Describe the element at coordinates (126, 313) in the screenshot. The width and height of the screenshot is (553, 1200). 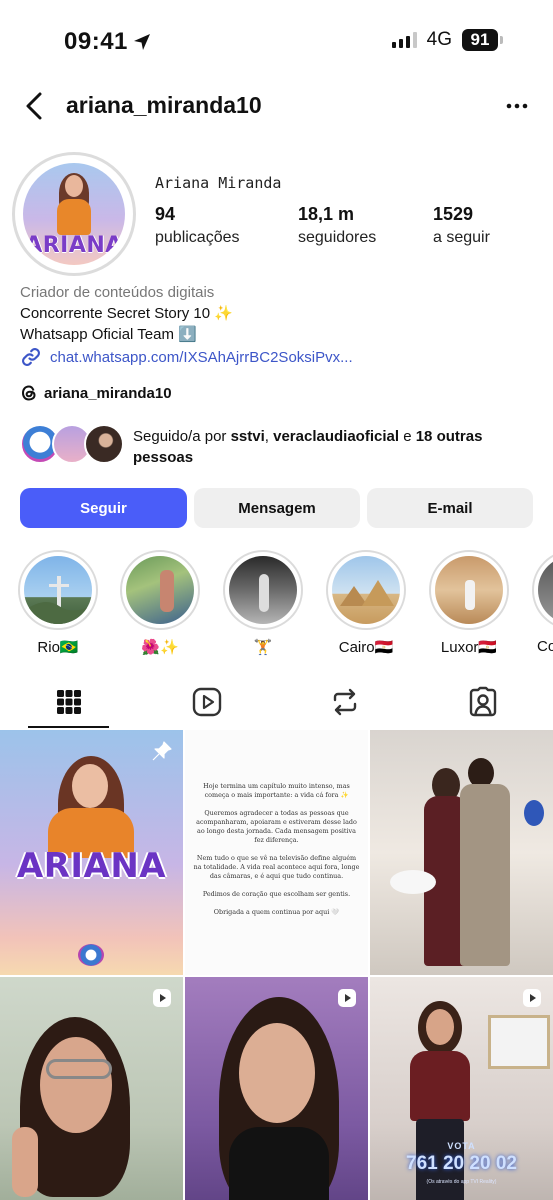
I see `bio-line: Concorrente Secret Story 10 ✨` at that location.